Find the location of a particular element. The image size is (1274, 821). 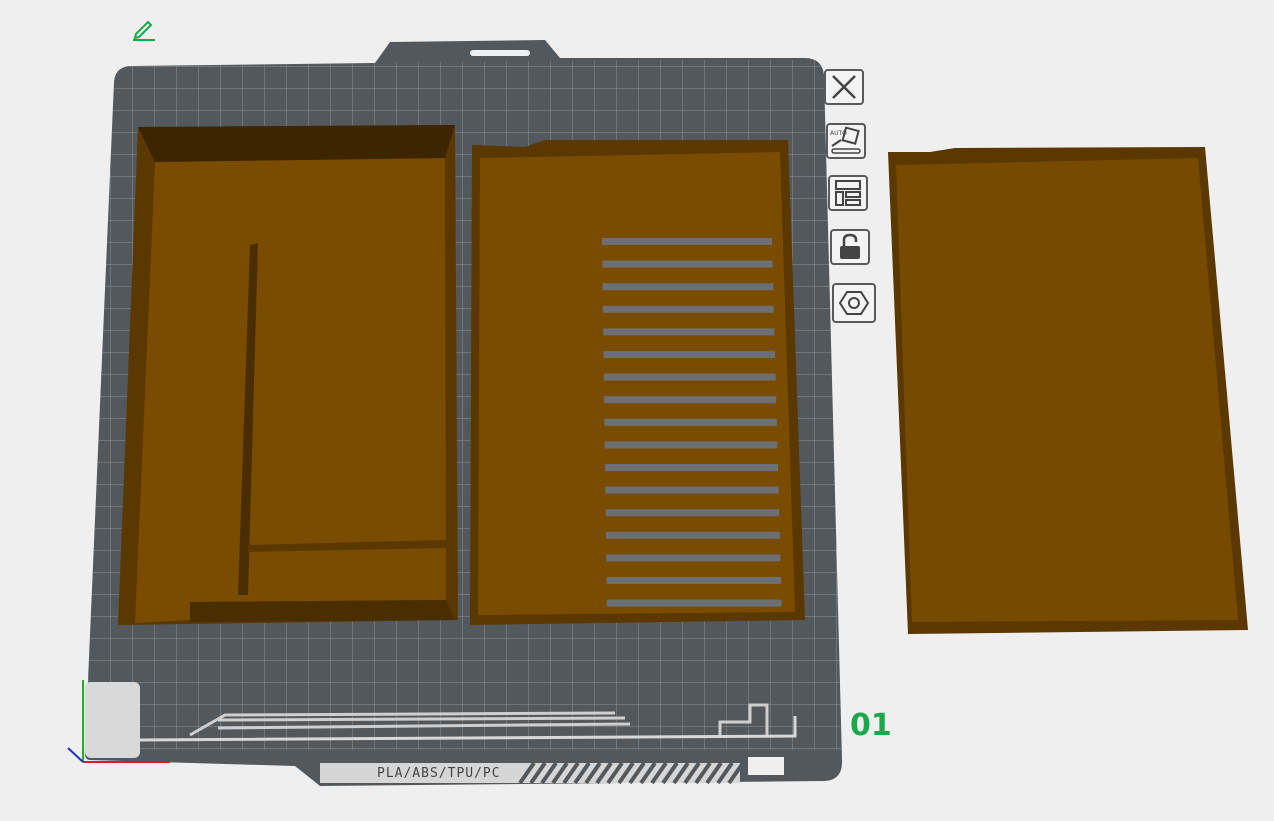

close-plate-button is located at coordinates (844, 87).